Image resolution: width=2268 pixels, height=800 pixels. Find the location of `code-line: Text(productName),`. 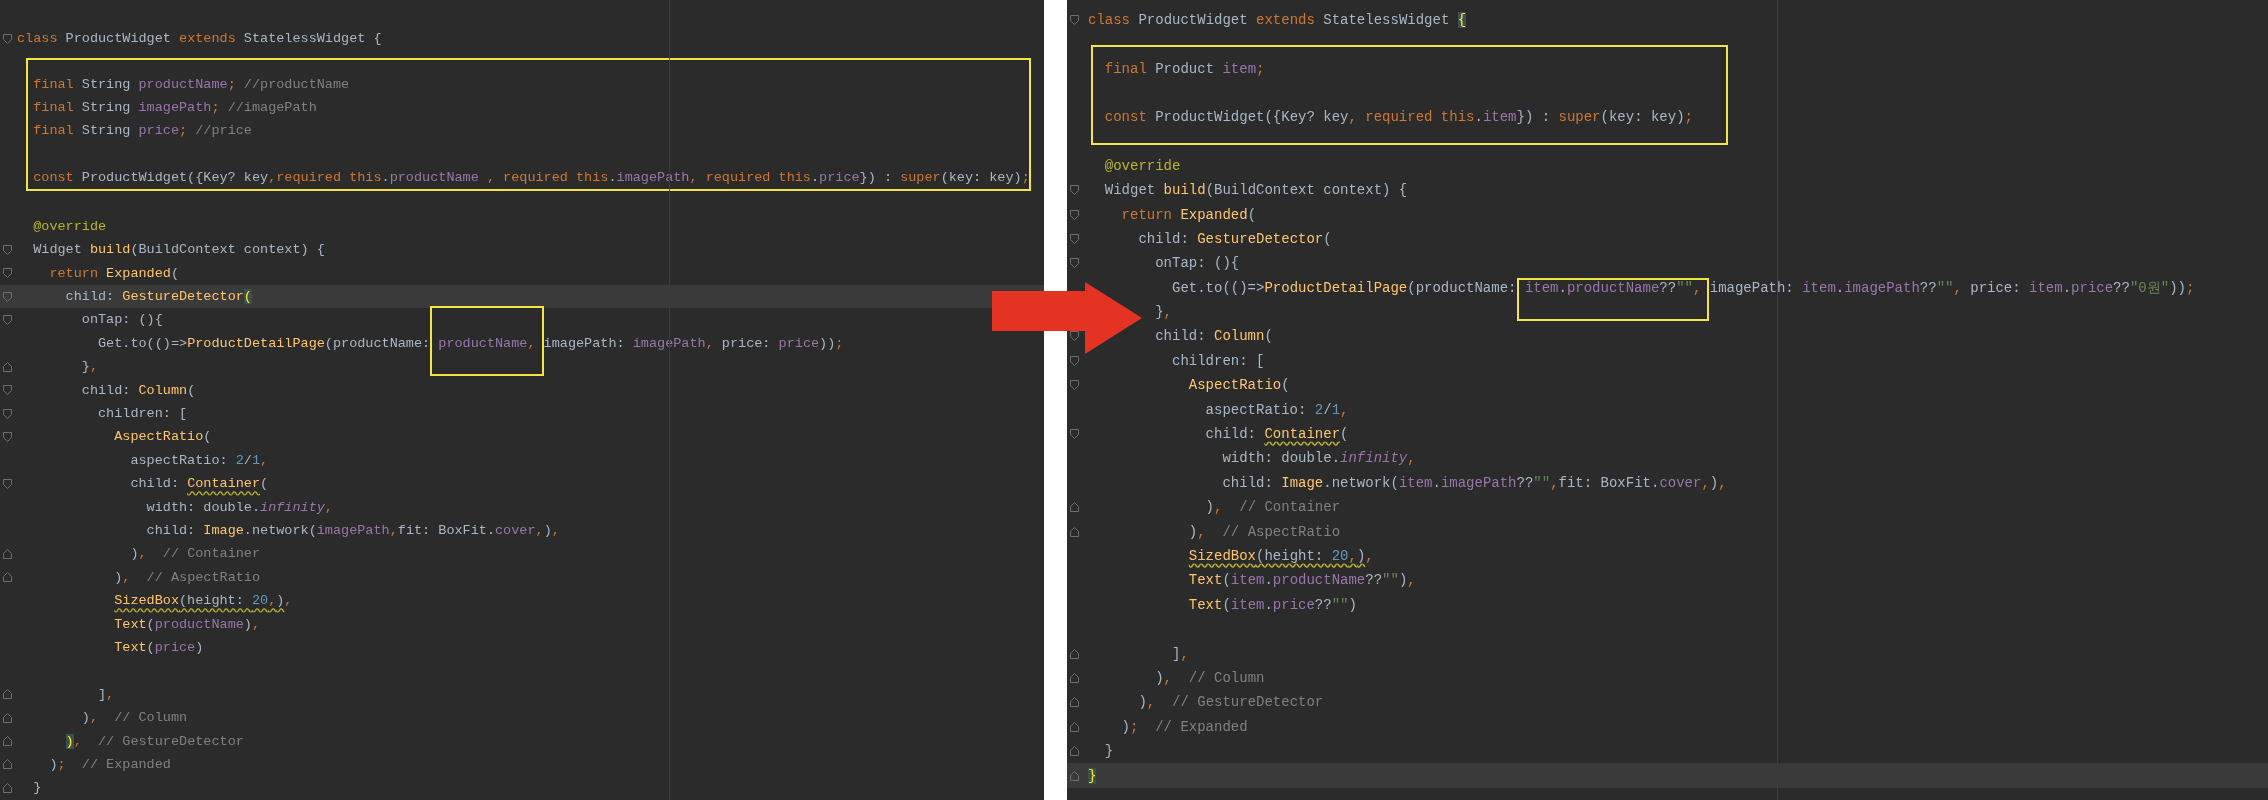

code-line: Text(productName), is located at coordinates (187, 624).